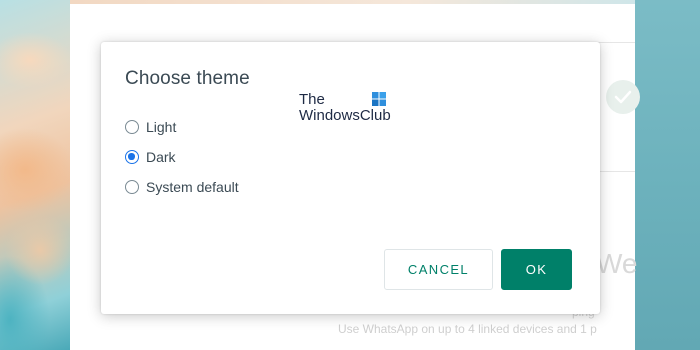 Image resolution: width=700 pixels, height=350 pixels. What do you see at coordinates (345, 115) in the screenshot?
I see `watermark-text: WindowsClub` at bounding box center [345, 115].